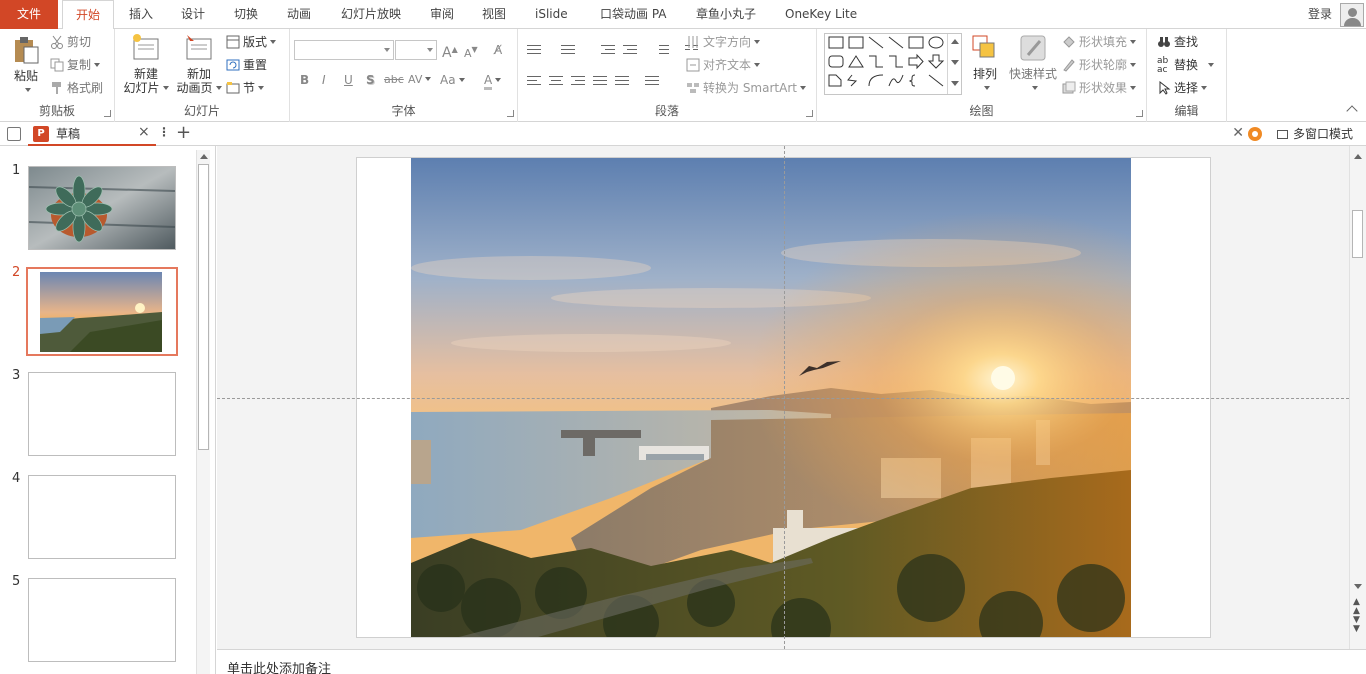  I want to click on slide-number: 4, so click(16, 478).